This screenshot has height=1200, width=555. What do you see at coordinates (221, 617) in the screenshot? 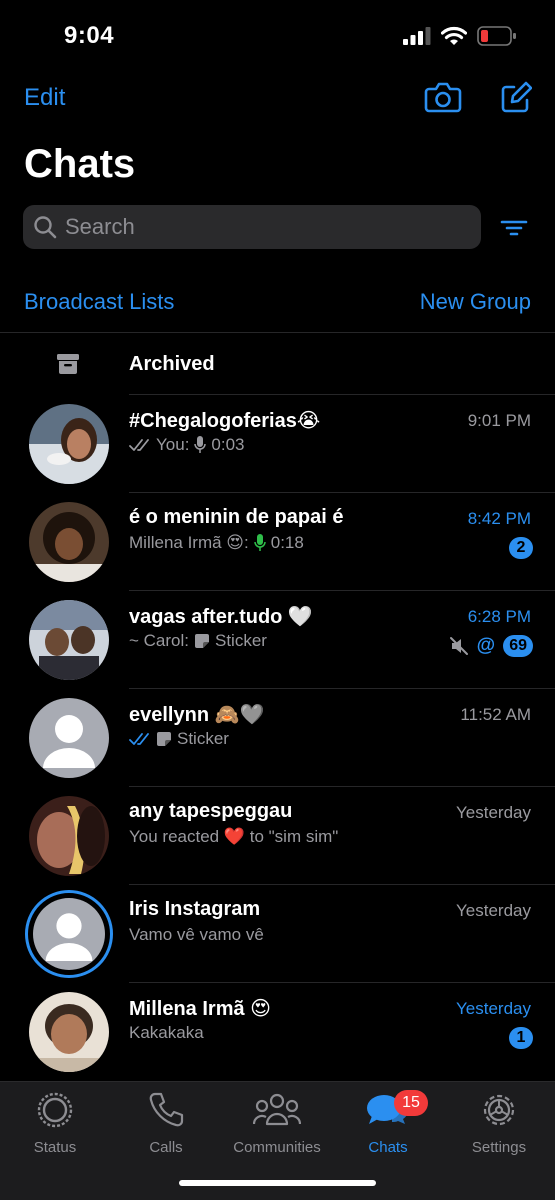
I see `chat-name: vagas after.tudo 🤍` at bounding box center [221, 617].